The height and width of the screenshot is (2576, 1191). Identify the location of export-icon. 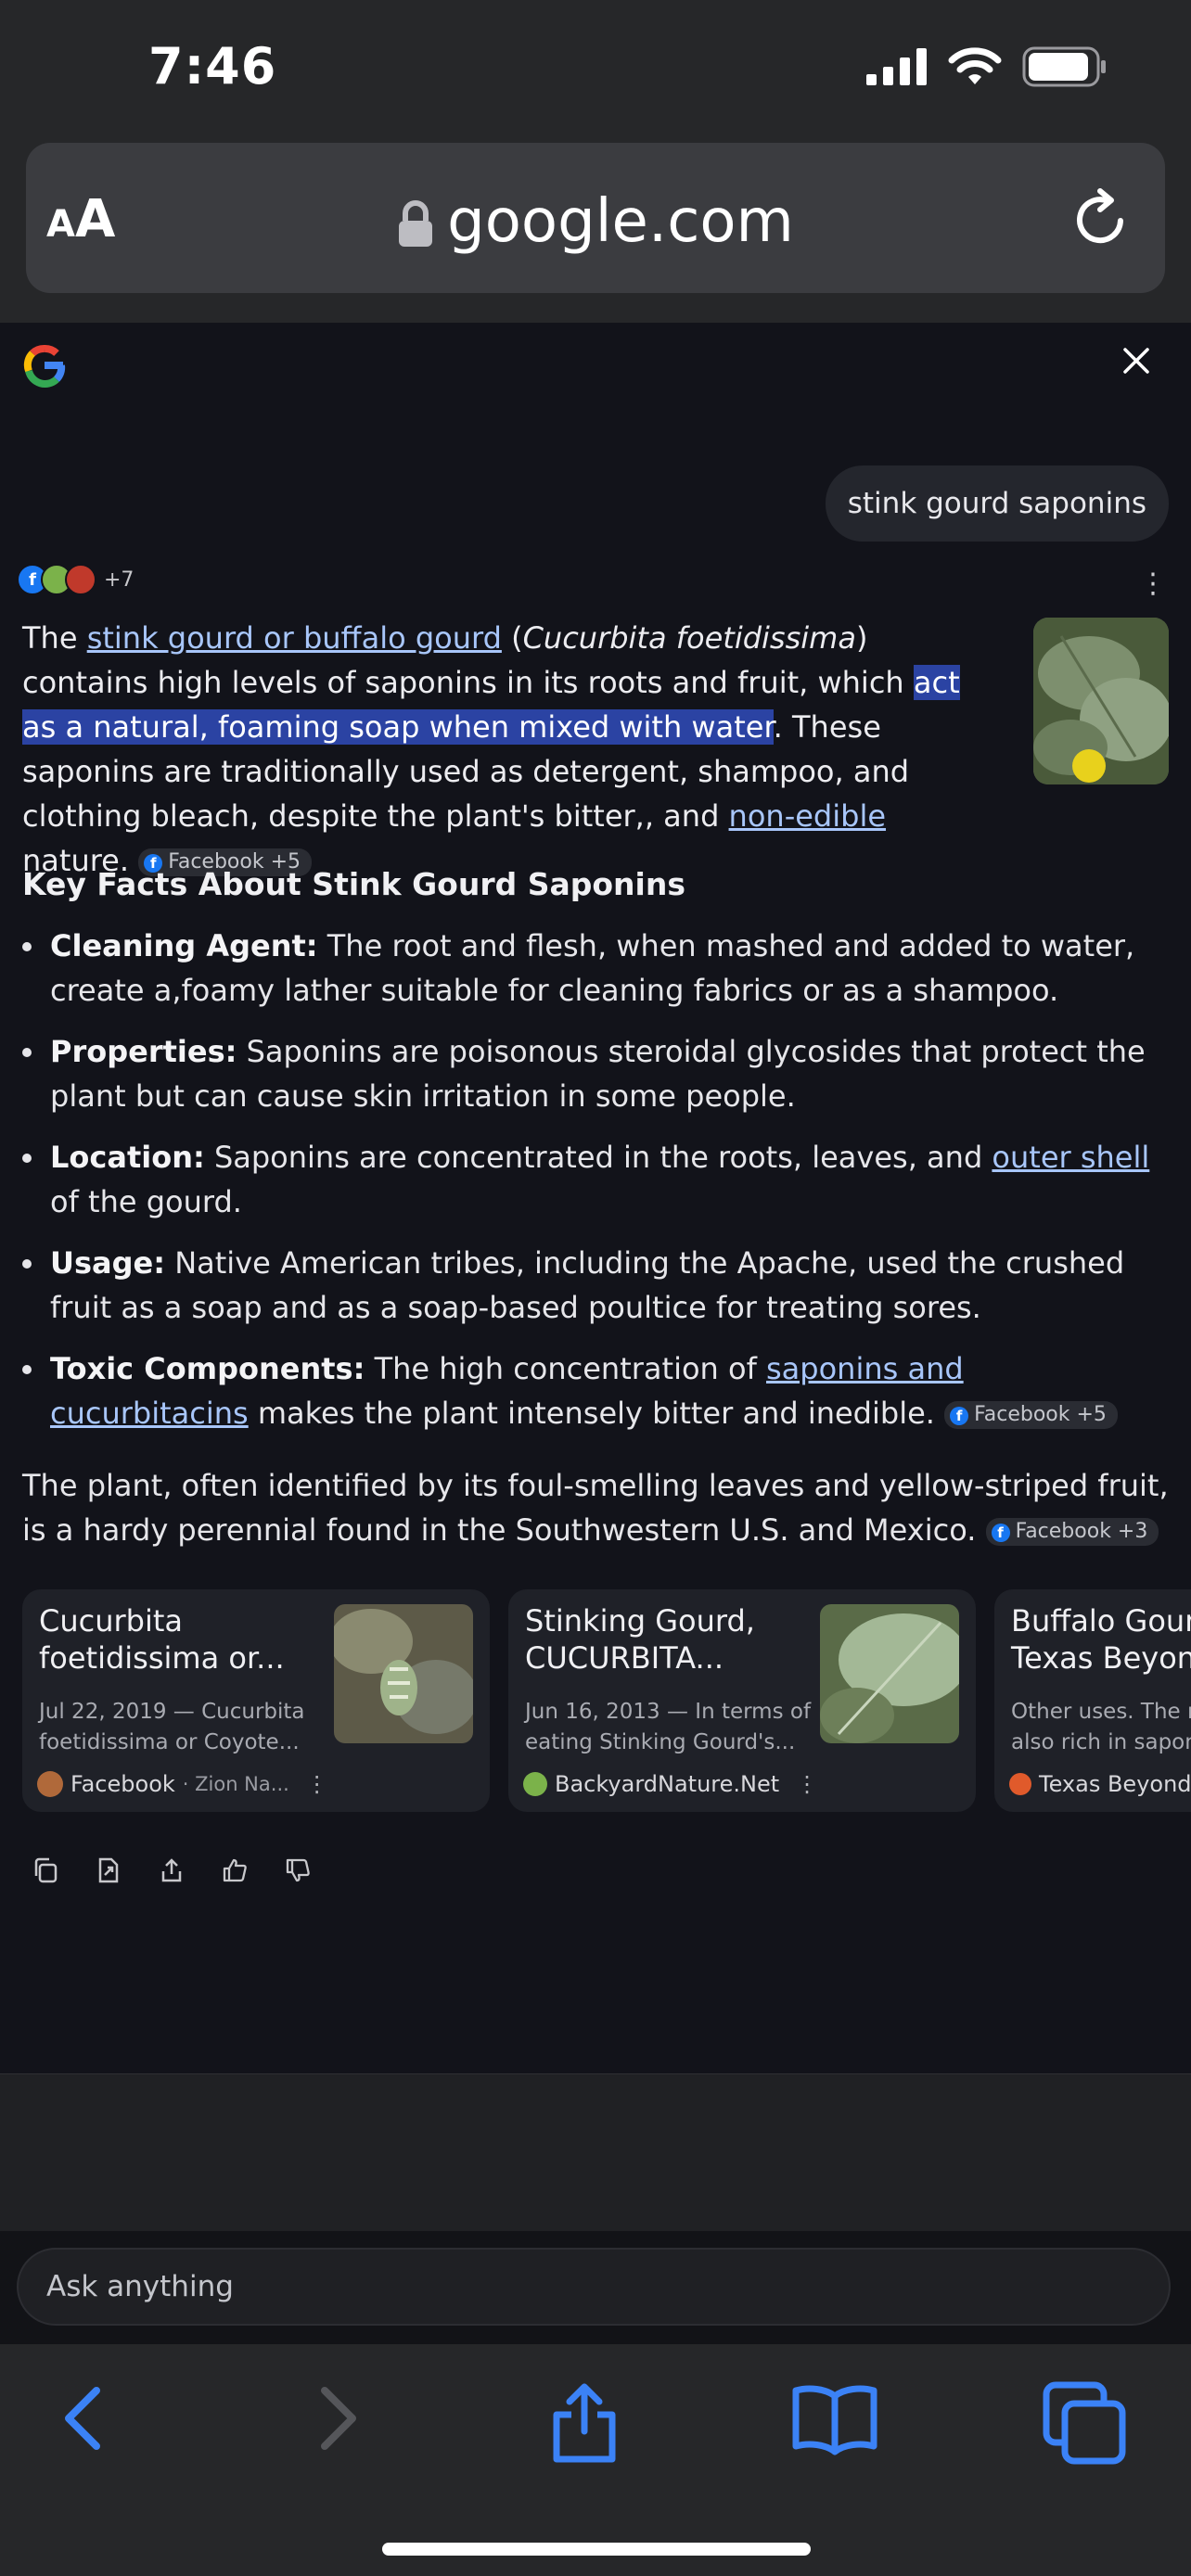
(108, 1870).